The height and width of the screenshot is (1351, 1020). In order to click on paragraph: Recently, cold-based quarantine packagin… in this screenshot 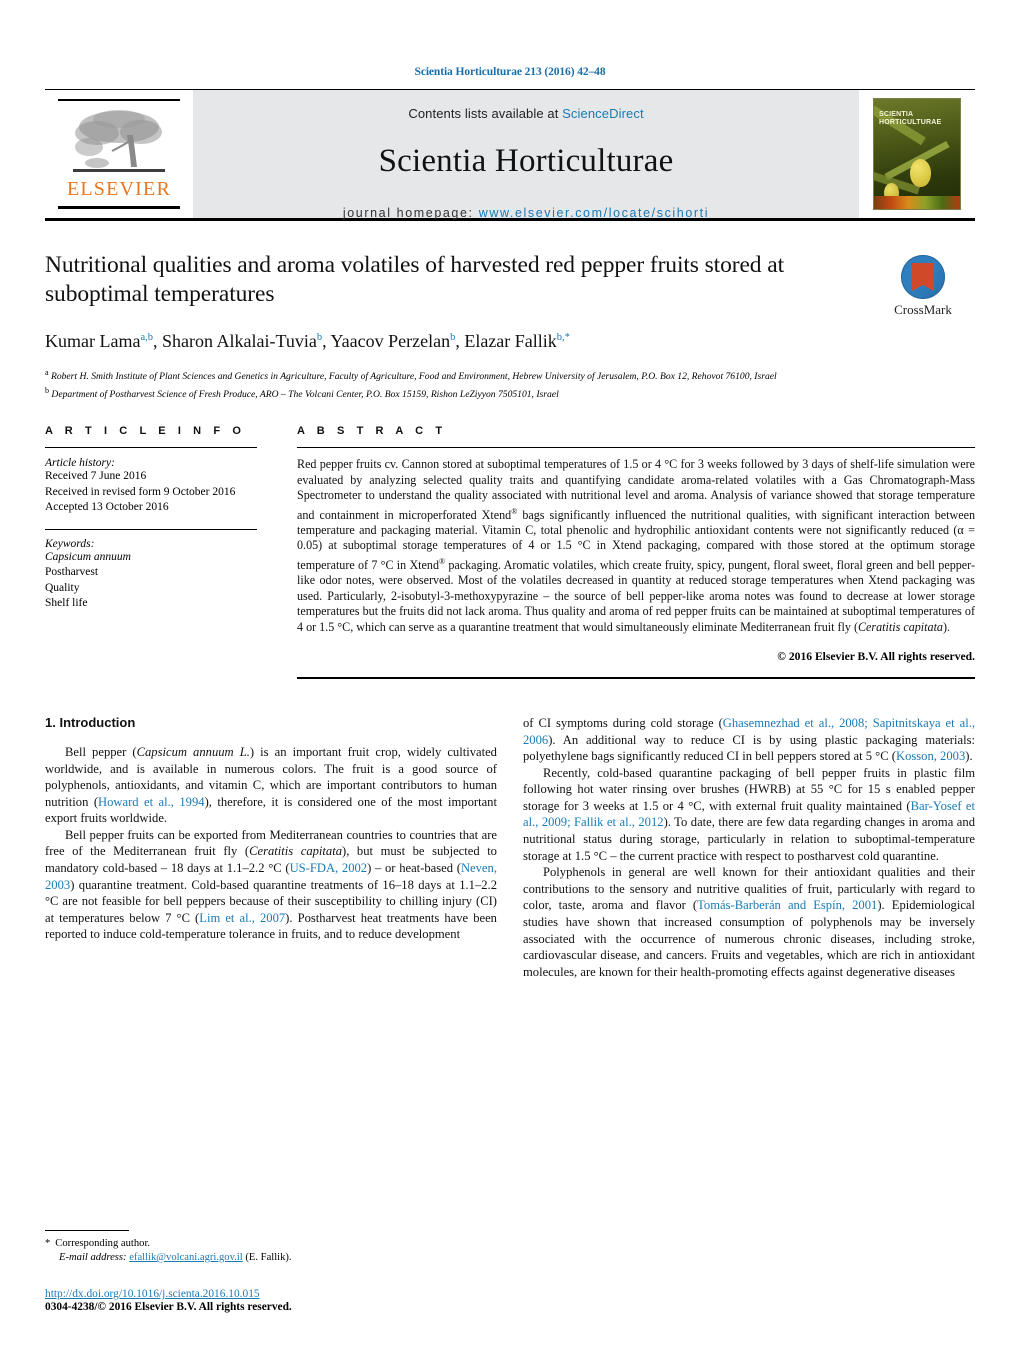, I will do `click(749, 814)`.